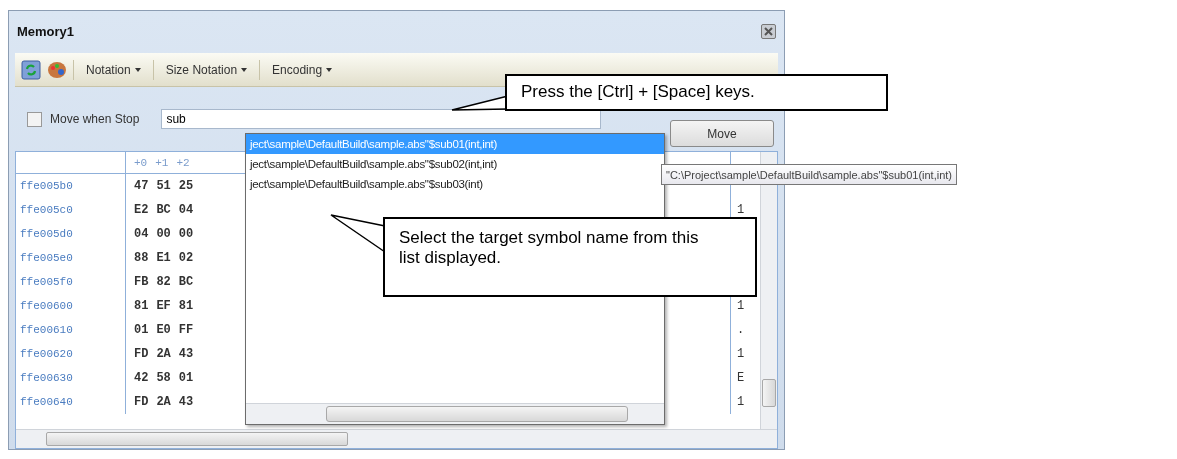  Describe the element at coordinates (163, 306) in the screenshot. I see `byte-cell: EF` at that location.